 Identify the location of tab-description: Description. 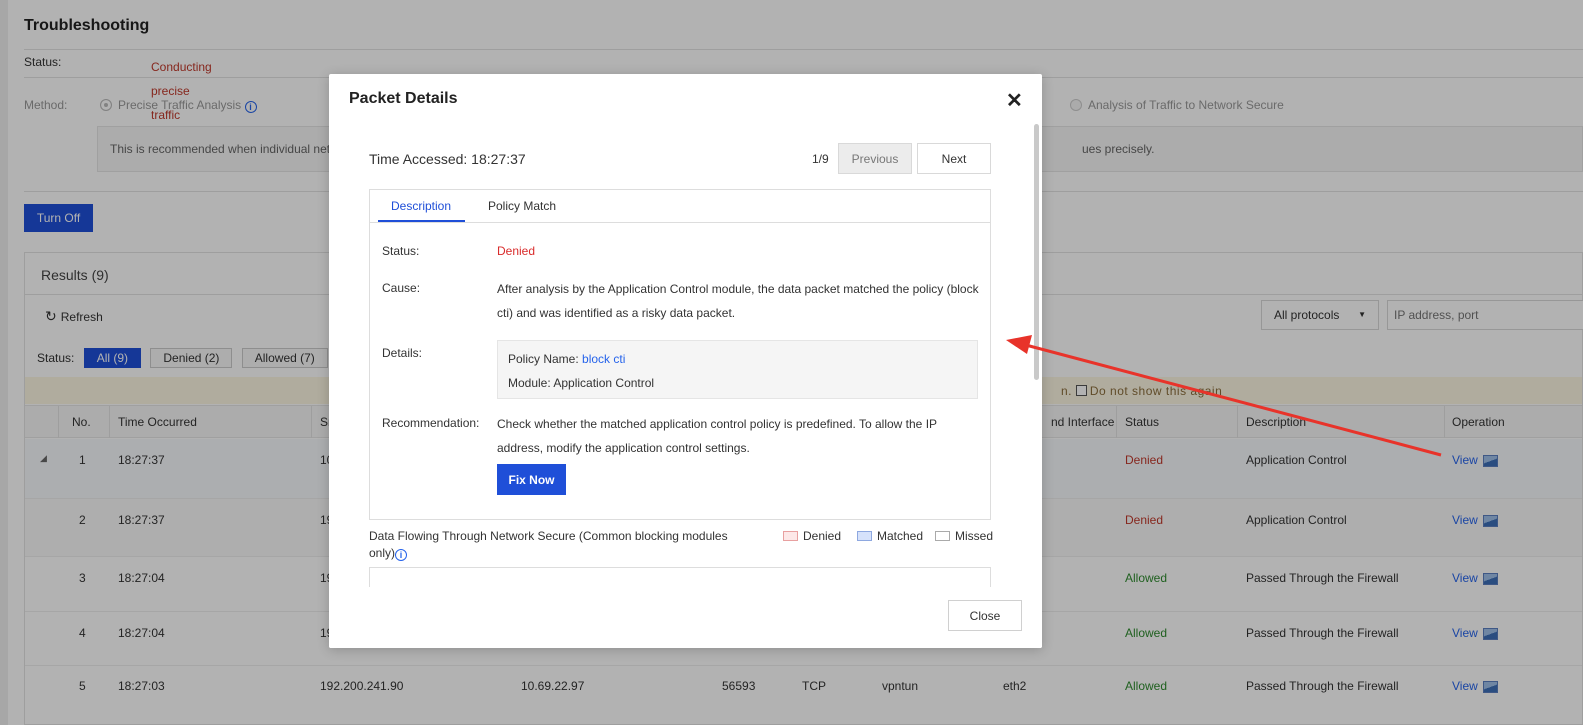
(421, 206).